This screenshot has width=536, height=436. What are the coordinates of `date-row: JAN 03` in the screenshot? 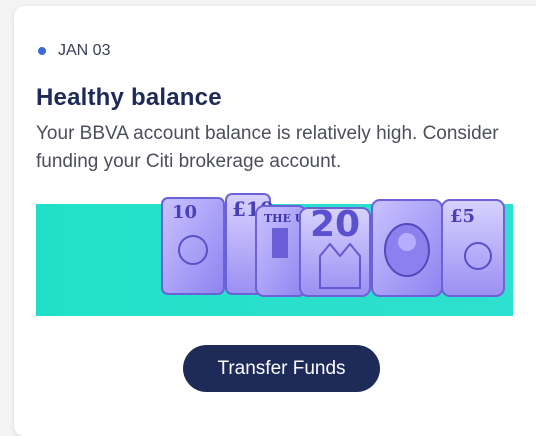 It's located at (74, 51).